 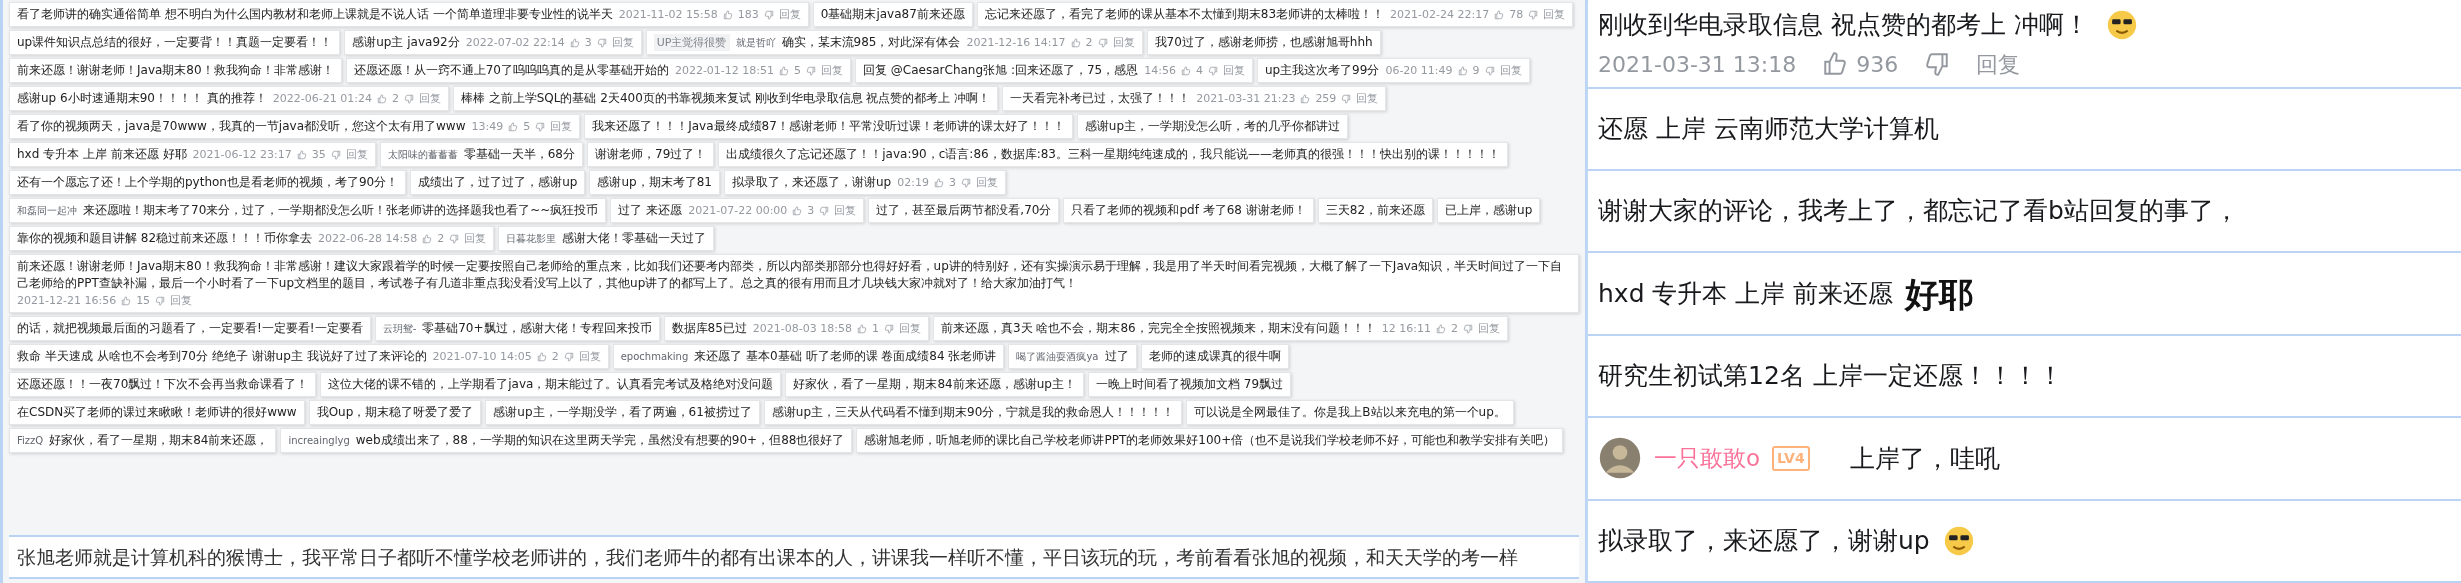 I want to click on comment-text: 看了老师讲的确实通俗简单 想不明白为什么国内教材和老师上课就是不说人话 一个简单道理非要专业性的说半天, so click(x=315, y=14).